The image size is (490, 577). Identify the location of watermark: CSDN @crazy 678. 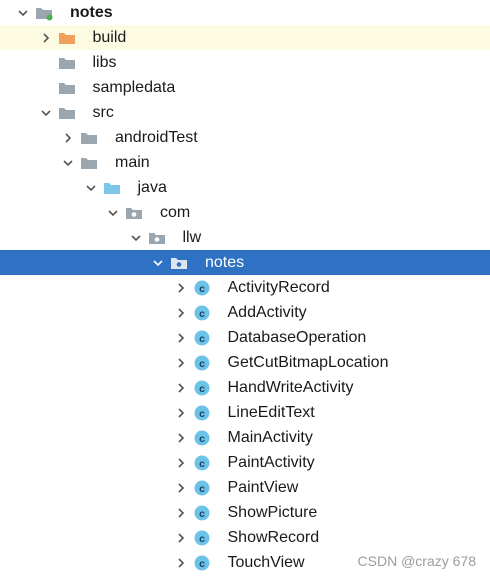
(416, 561).